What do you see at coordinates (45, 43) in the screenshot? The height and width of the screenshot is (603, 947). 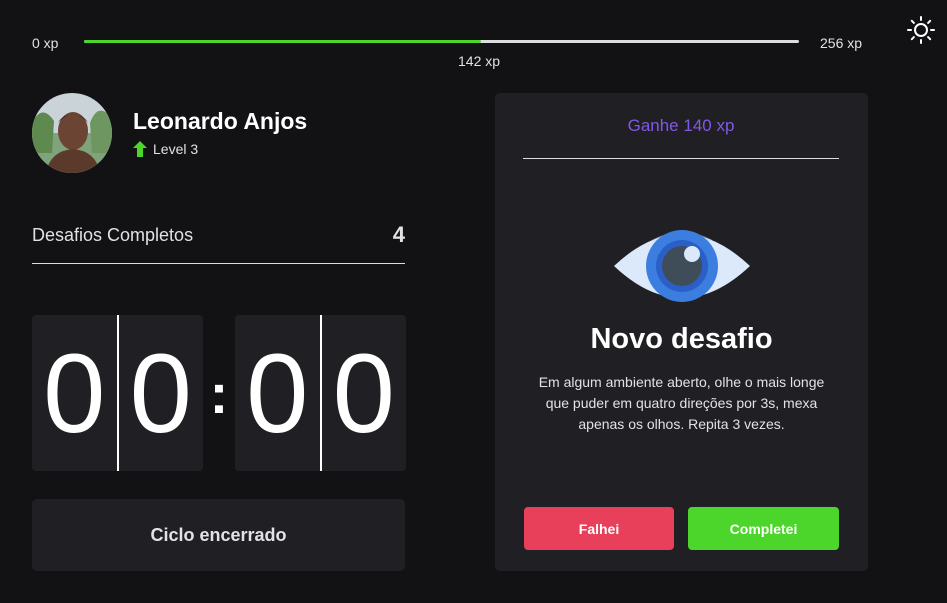 I see `xp-min-label: 0 xp` at bounding box center [45, 43].